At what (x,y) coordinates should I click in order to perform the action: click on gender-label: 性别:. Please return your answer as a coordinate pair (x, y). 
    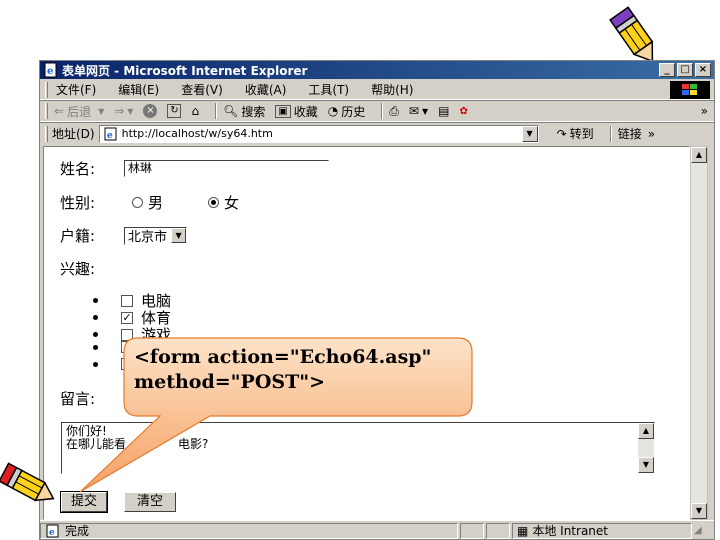
    Looking at the image, I should click on (78, 203).